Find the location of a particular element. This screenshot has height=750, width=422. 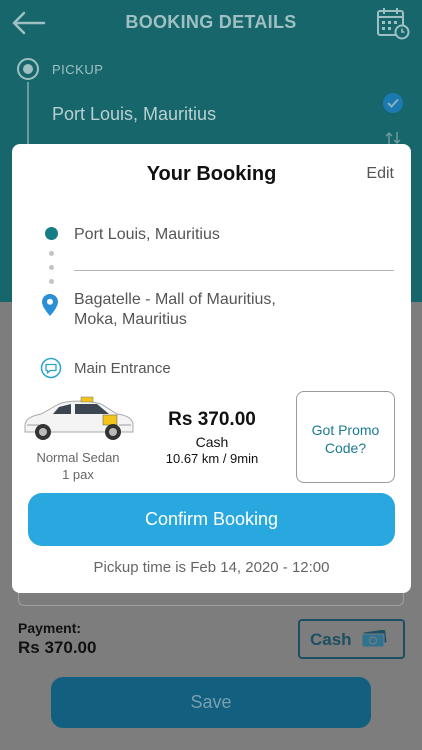

pickup-note: Main Entrance is located at coordinates (122, 368).